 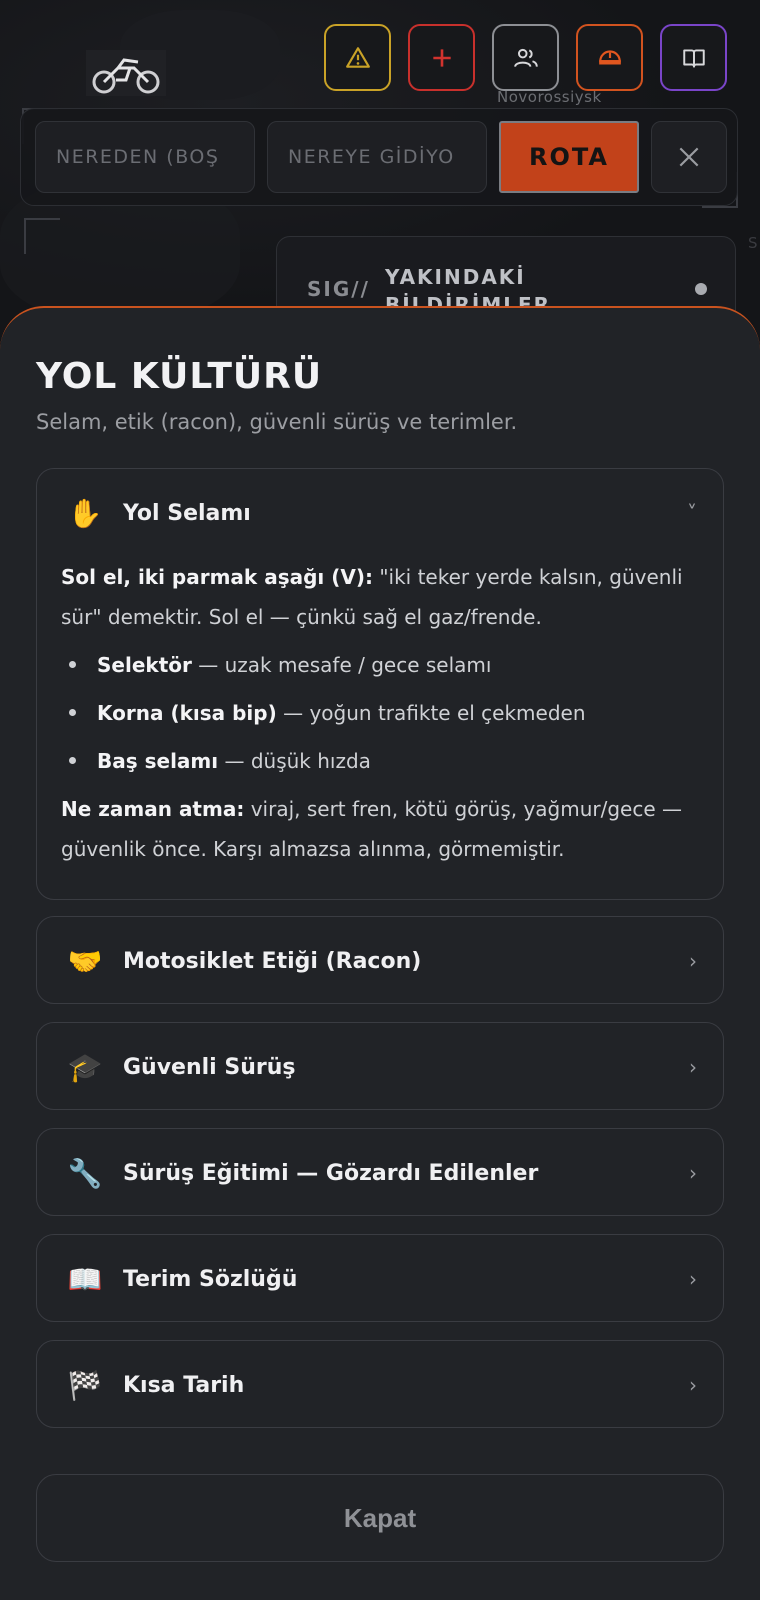 I want to click on accordion-label: Güvenli Sürüş, so click(x=209, y=1067).